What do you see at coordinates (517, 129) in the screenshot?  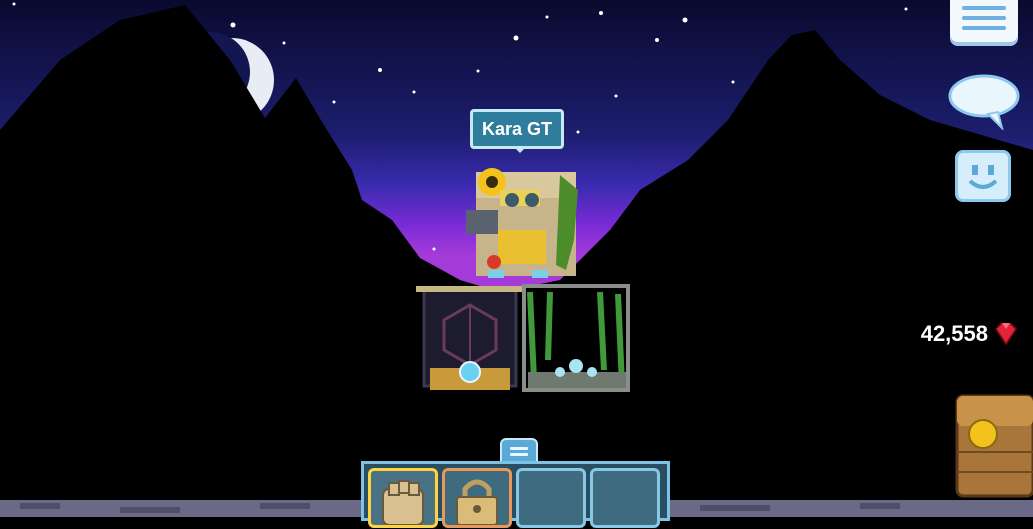 I see `player-name-tag: Kara GT` at bounding box center [517, 129].